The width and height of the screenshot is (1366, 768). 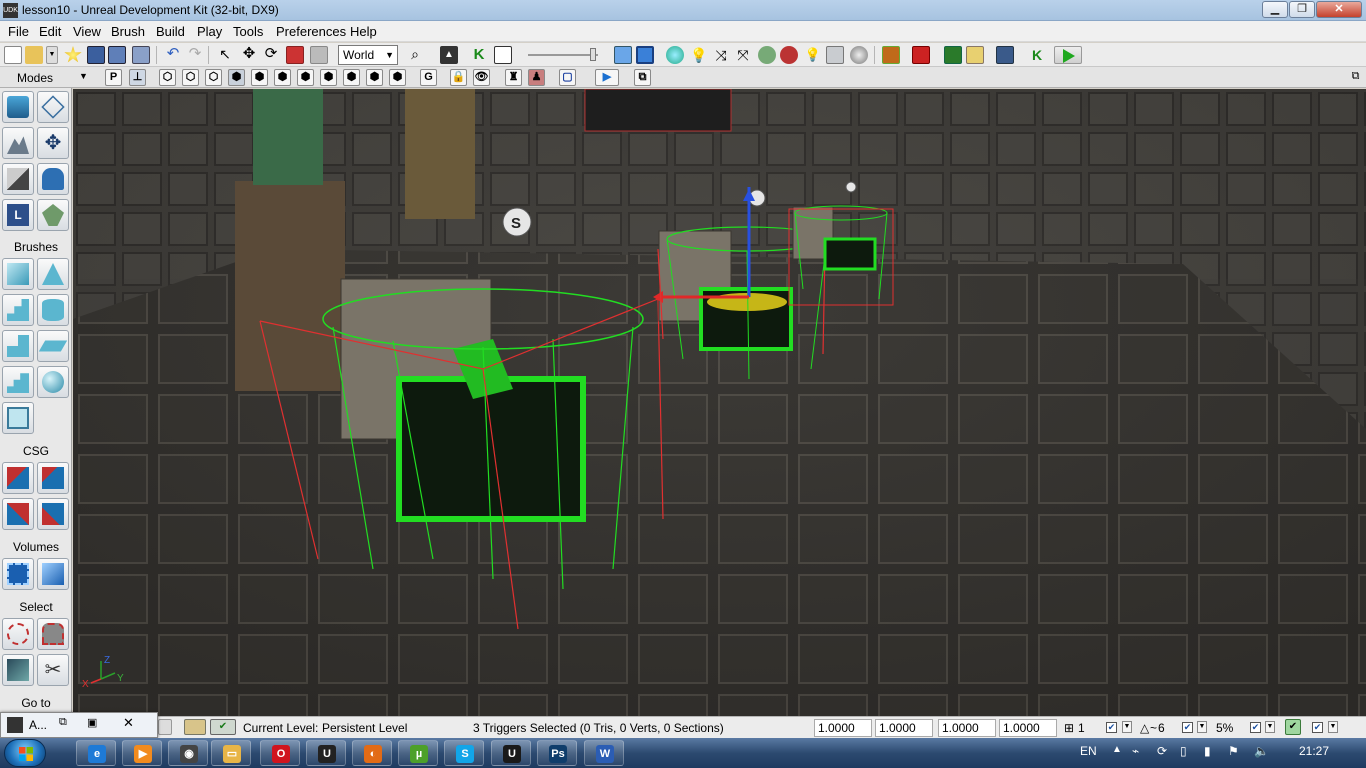 I want to click on taskbar-app-button: µ, so click(x=418, y=753).